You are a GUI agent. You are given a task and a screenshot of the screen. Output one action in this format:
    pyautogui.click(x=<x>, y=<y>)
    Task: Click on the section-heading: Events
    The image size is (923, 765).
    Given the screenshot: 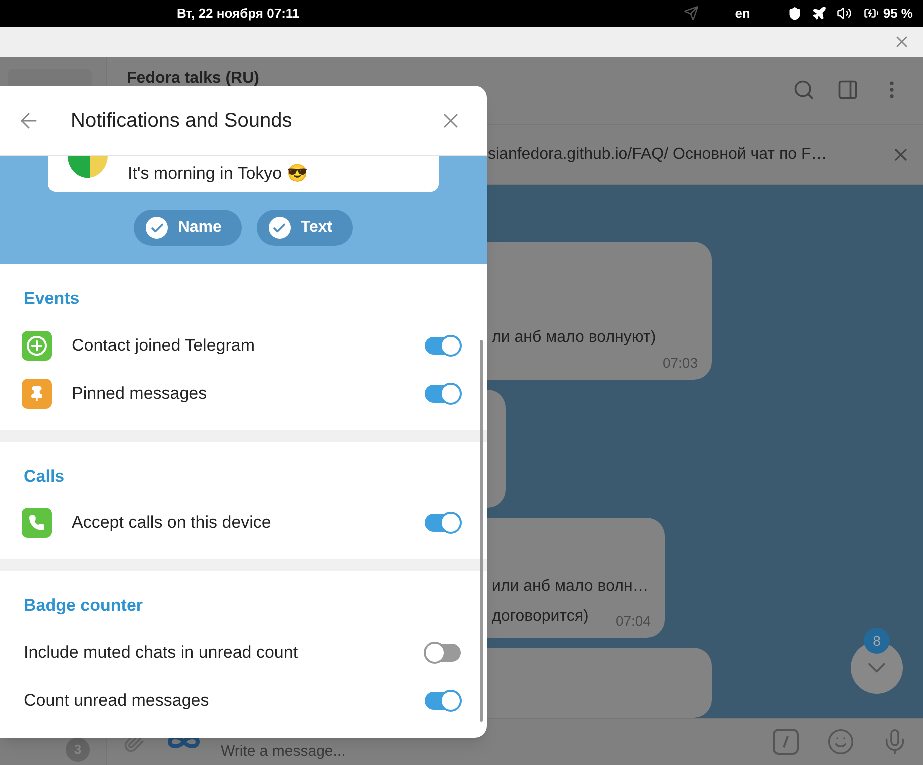 What is the action you would take?
    pyautogui.click(x=52, y=299)
    